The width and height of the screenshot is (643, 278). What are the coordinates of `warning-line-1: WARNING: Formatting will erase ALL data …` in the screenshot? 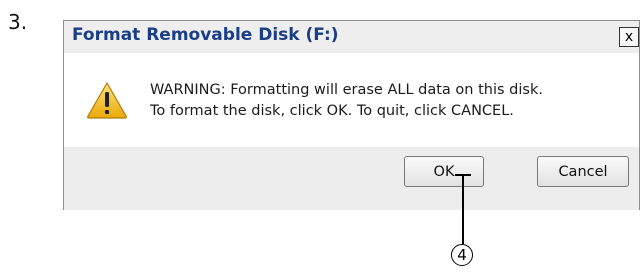 It's located at (346, 90).